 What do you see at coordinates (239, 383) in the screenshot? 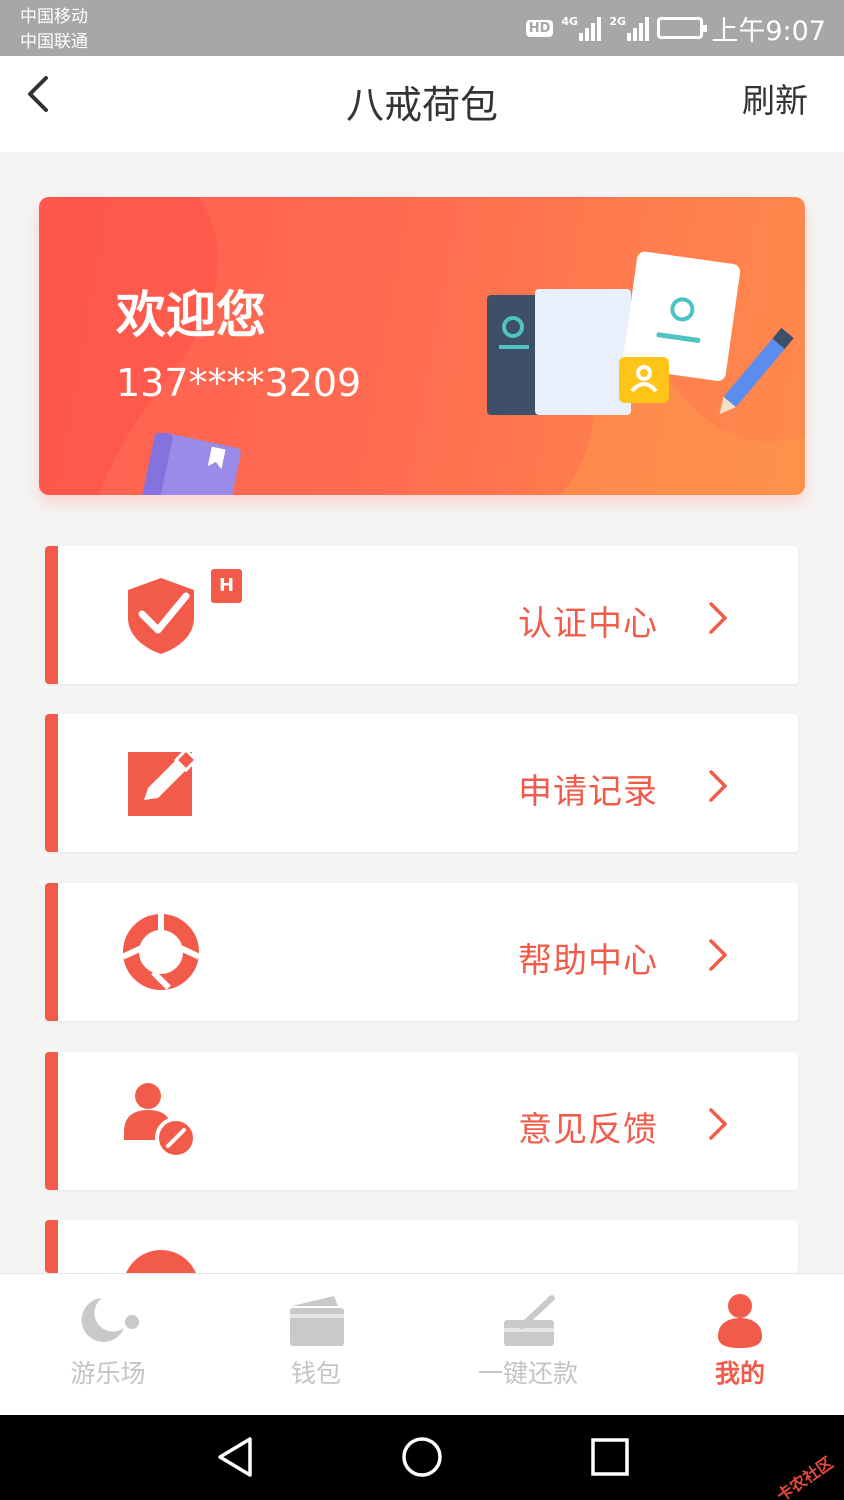
I see `phone-number: 137****3209` at bounding box center [239, 383].